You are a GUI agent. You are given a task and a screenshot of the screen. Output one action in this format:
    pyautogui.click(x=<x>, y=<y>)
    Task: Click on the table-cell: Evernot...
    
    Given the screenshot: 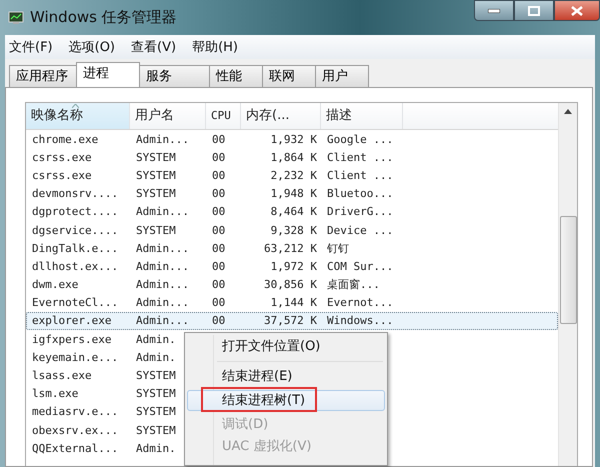 What is the action you would take?
    pyautogui.click(x=360, y=303)
    